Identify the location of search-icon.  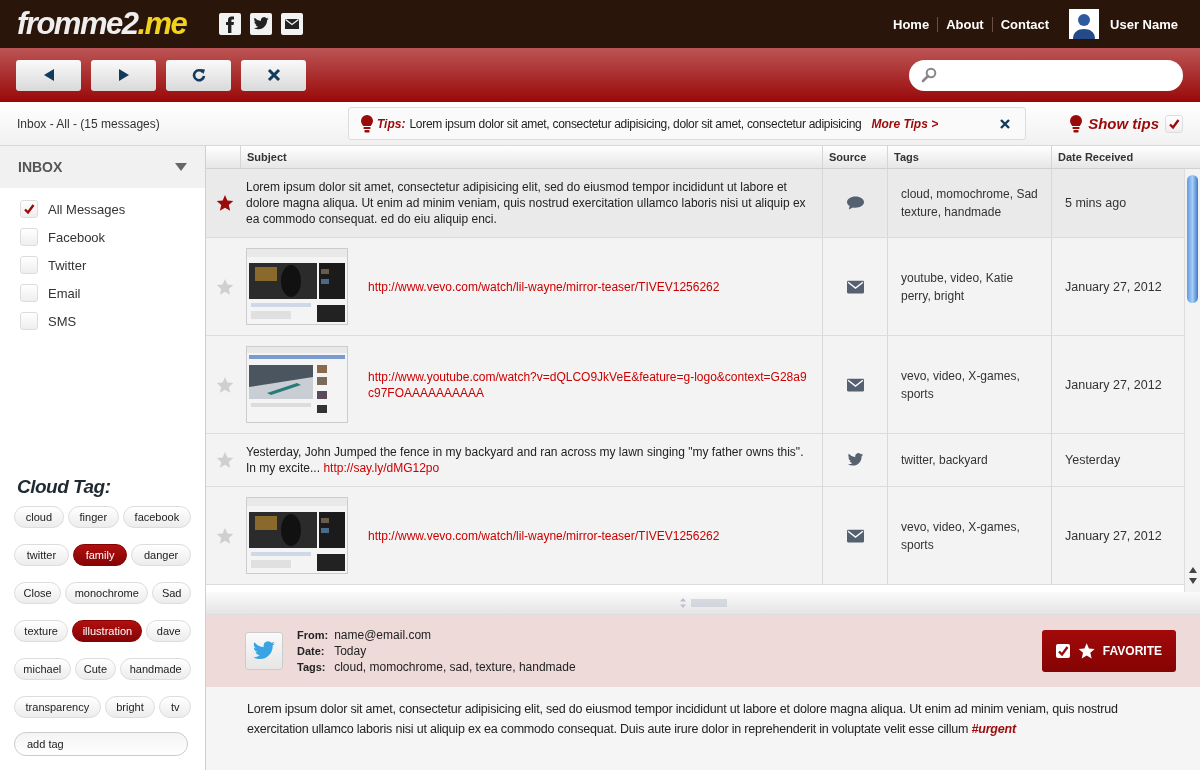
(929, 75).